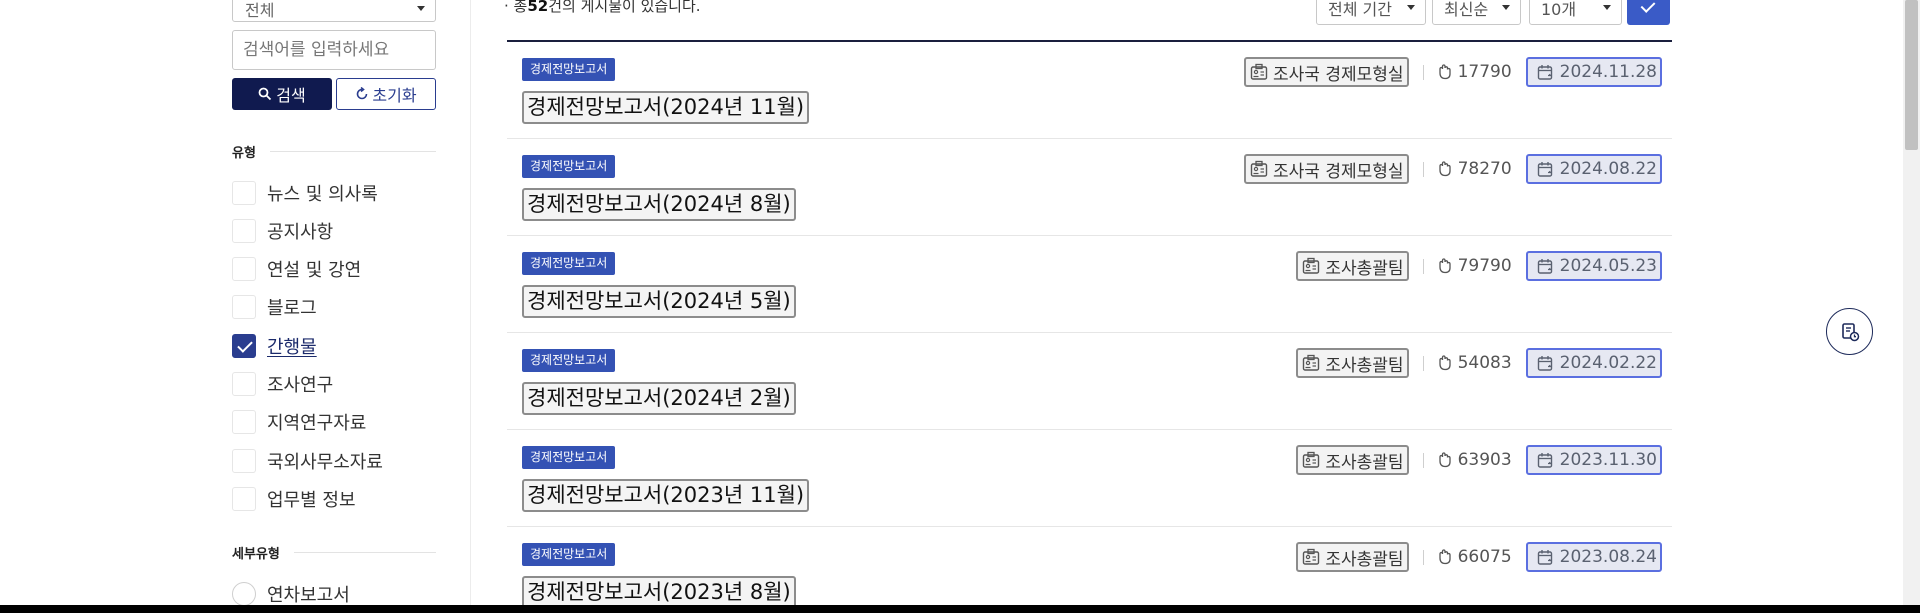 This screenshot has width=1920, height=613. What do you see at coordinates (294, 499) in the screenshot?
I see `type-option: 업무별 정보` at bounding box center [294, 499].